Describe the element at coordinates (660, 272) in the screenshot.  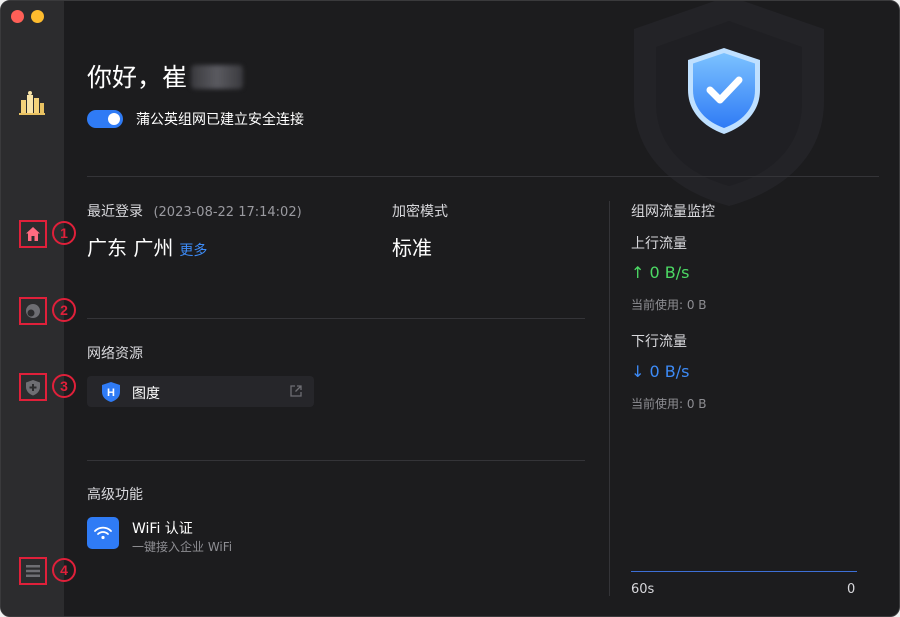
I see `upload-rate: ↑ 0 B/s` at that location.